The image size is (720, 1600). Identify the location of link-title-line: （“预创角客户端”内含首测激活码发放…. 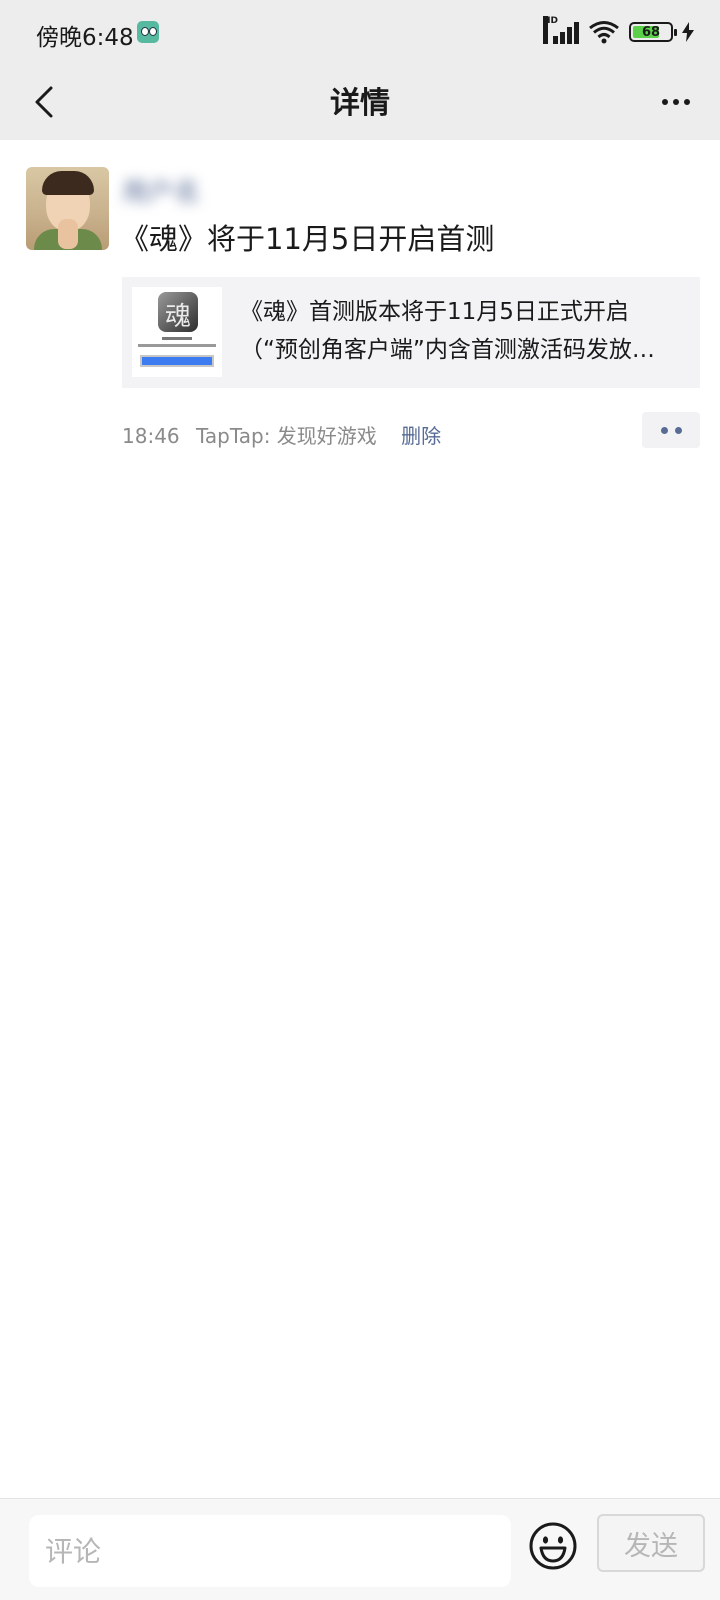
(447, 350).